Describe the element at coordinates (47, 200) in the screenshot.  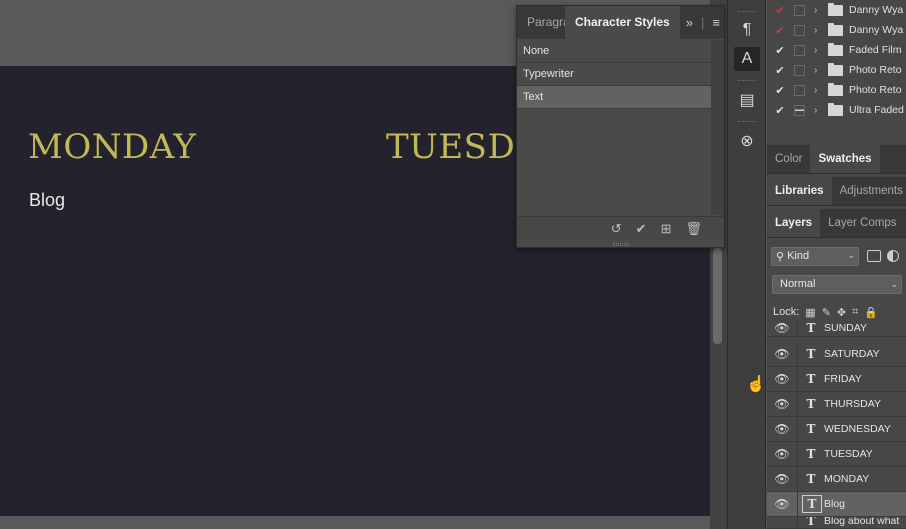
I see `doc-body-text: Blog` at that location.